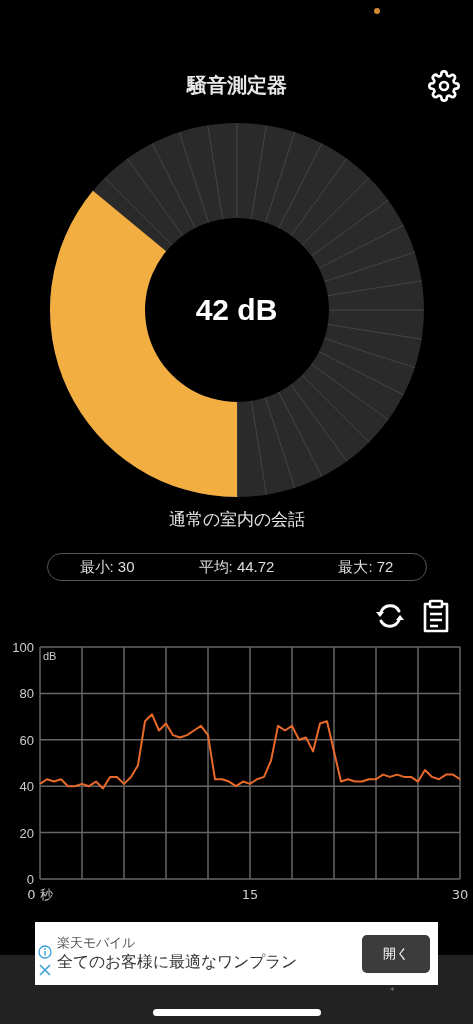 This screenshot has height=1024, width=473. I want to click on asterisk-mark: *, so click(392, 991).